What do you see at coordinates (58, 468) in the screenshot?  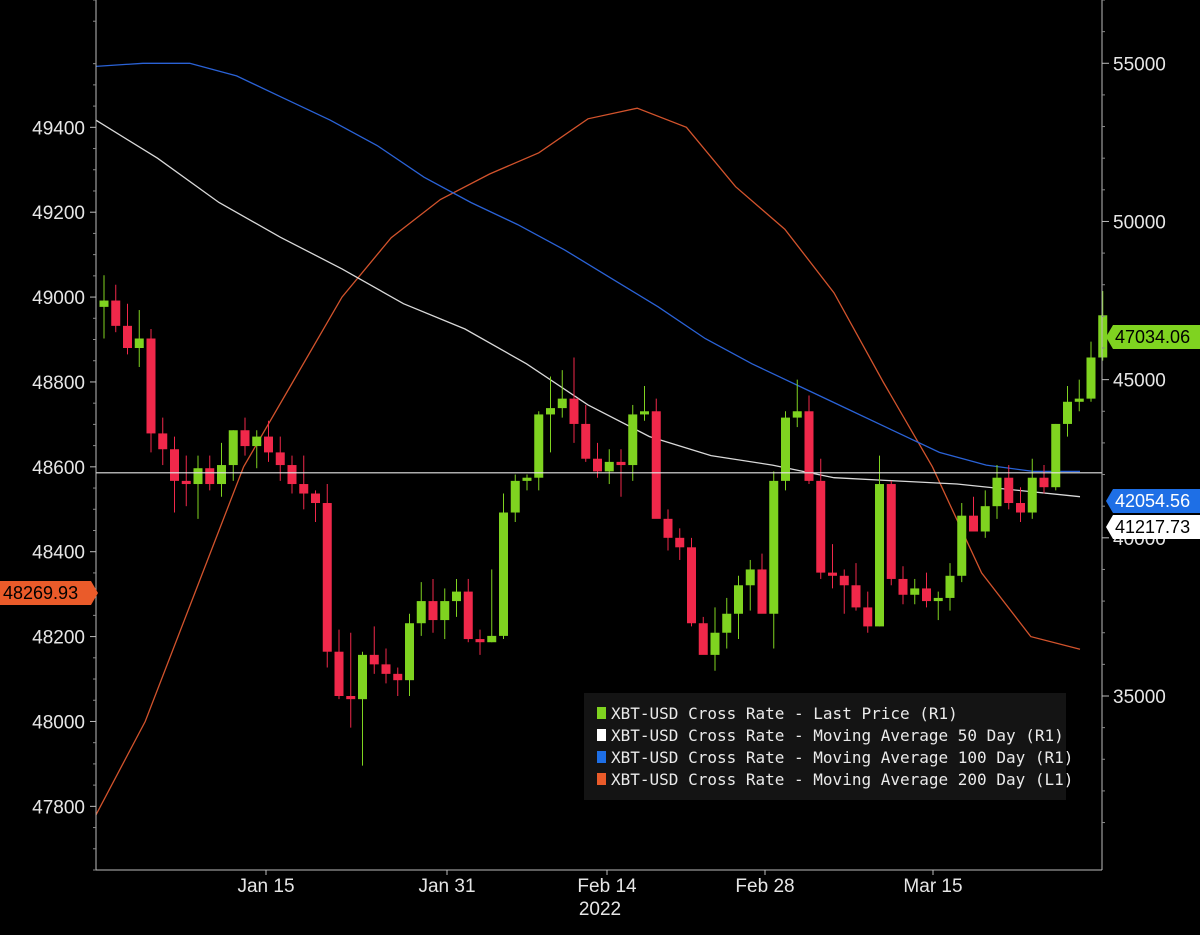 I see `left-tick-label: 48600` at bounding box center [58, 468].